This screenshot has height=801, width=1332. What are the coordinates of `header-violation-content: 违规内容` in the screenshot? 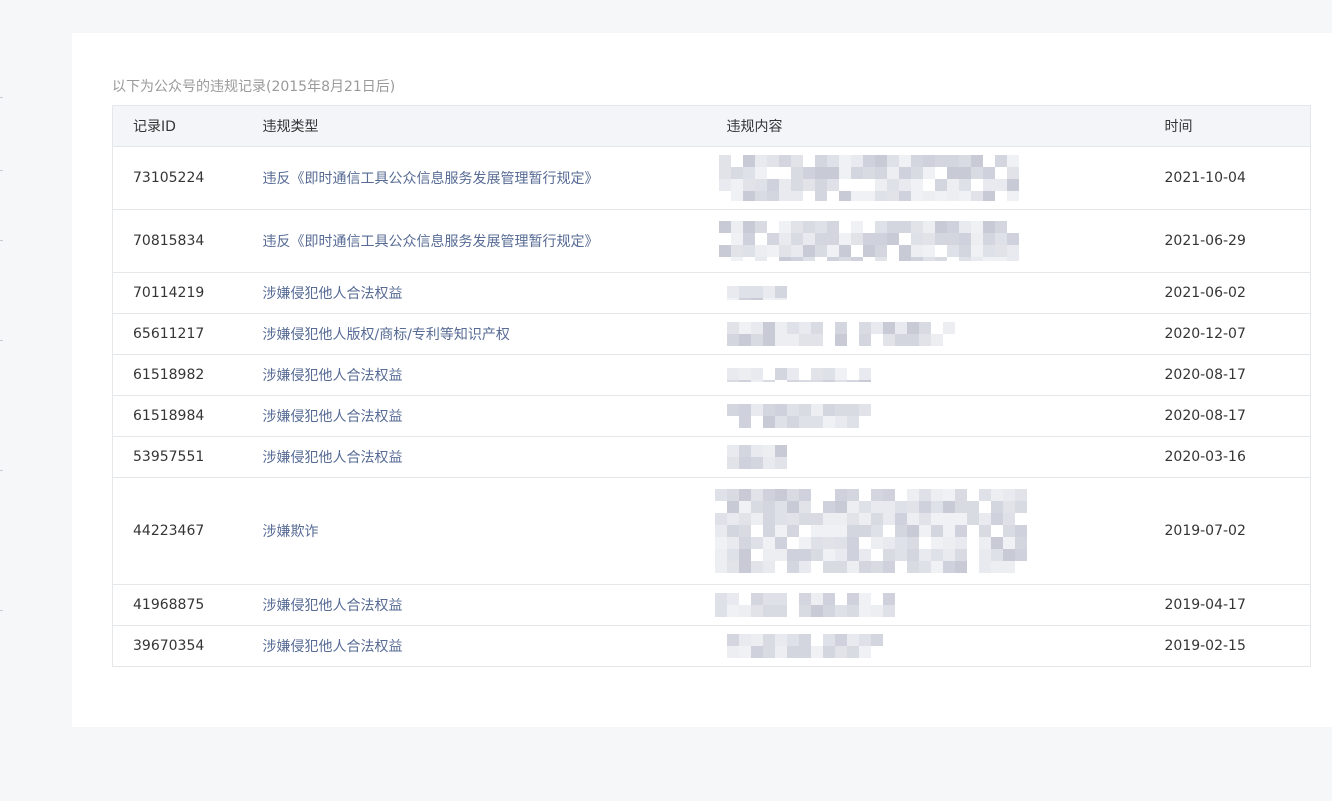 It's located at (925, 126).